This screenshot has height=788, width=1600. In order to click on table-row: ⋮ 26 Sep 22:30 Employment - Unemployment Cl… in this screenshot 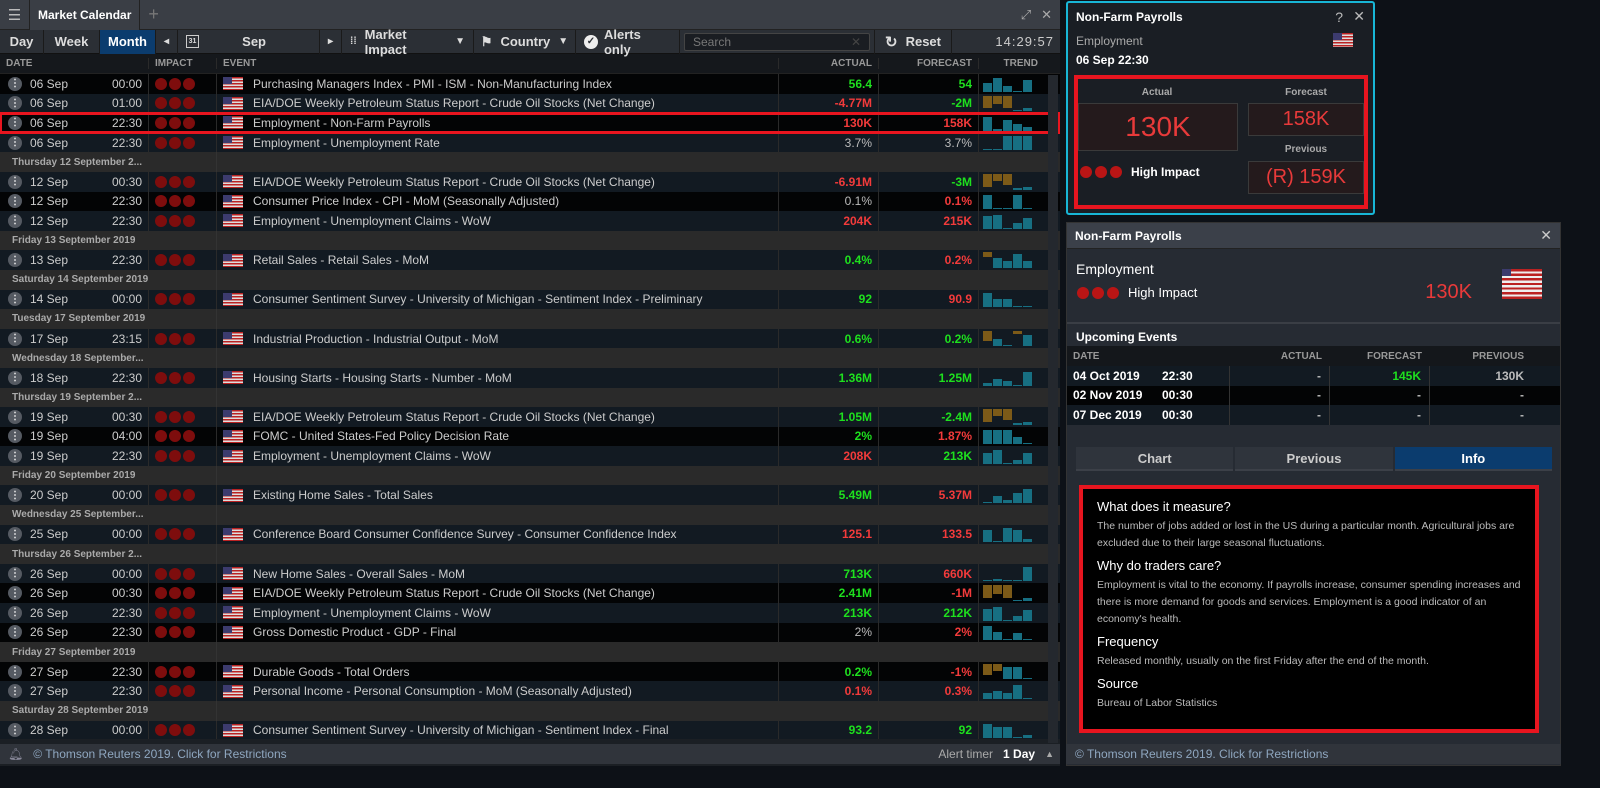, I will do `click(530, 613)`.